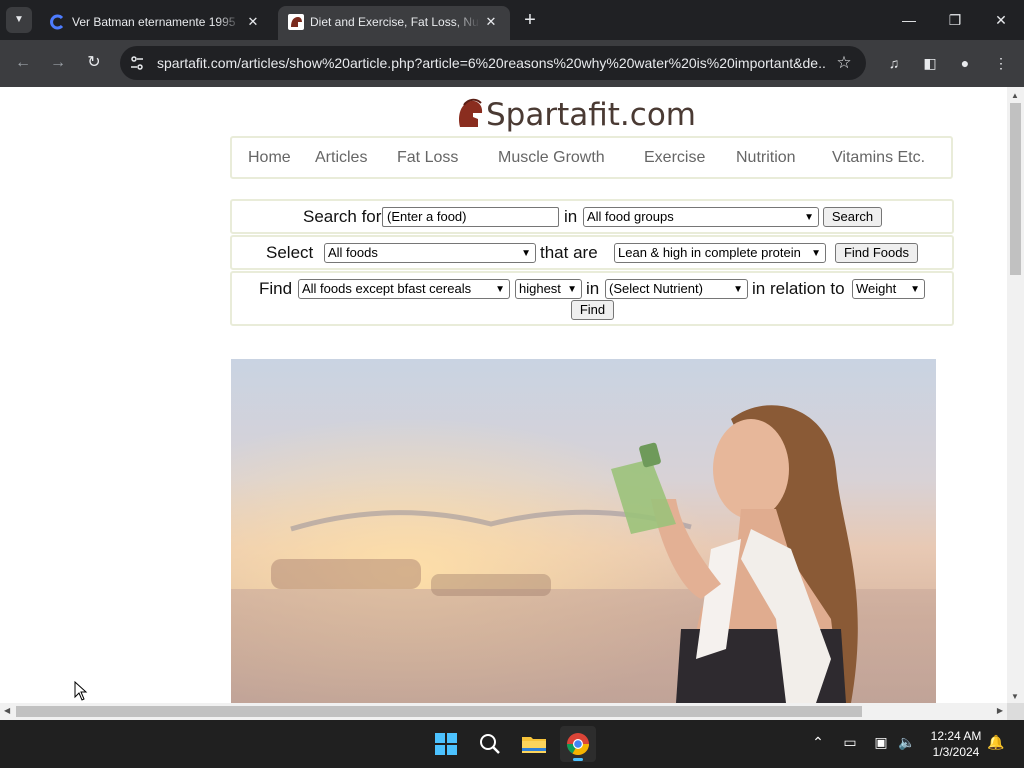  What do you see at coordinates (296, 22) in the screenshot?
I see `spartafit-helmet-icon` at bounding box center [296, 22].